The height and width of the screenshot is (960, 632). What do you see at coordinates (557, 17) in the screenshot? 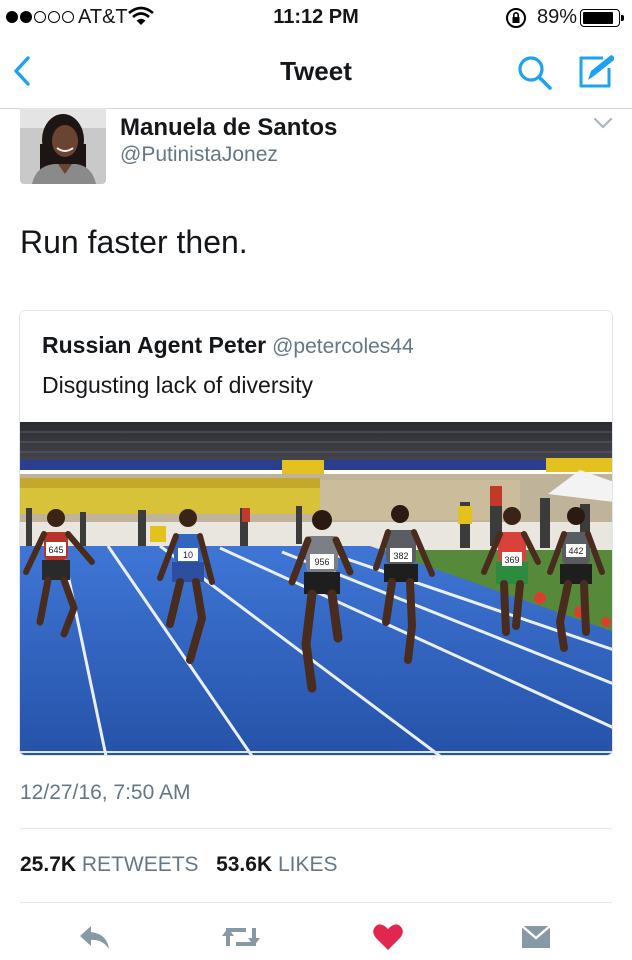
I see `battery-percent: 89%` at bounding box center [557, 17].